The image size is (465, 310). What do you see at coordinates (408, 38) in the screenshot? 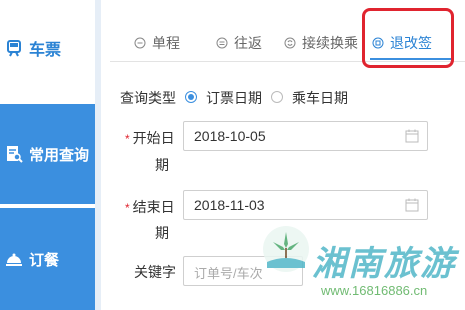
I see `tab-highlight-annotation` at bounding box center [408, 38].